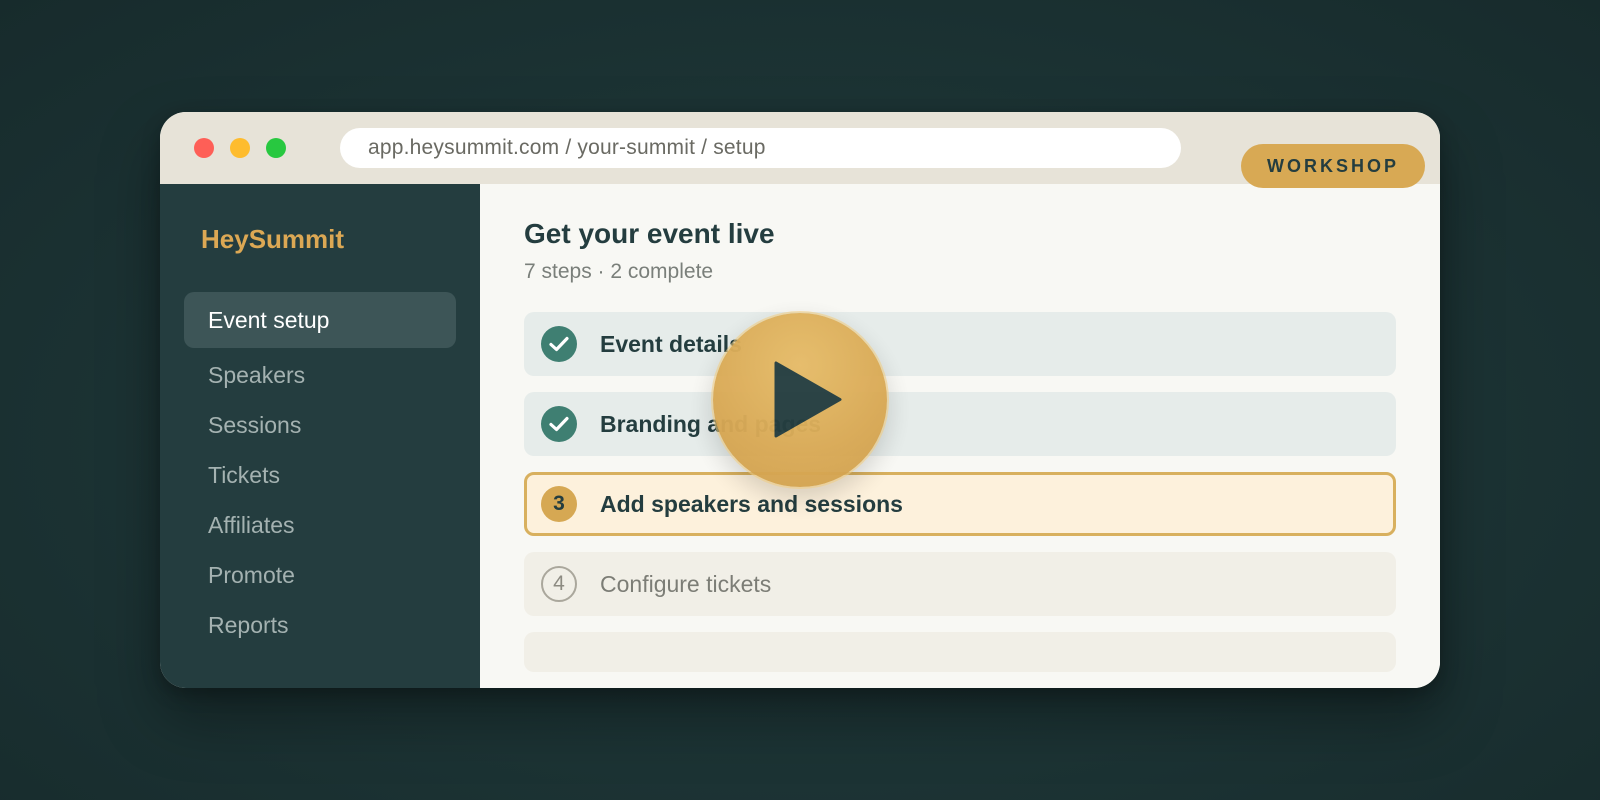 The image size is (1600, 800). Describe the element at coordinates (559, 584) in the screenshot. I see `step-number-badge: 4` at that location.